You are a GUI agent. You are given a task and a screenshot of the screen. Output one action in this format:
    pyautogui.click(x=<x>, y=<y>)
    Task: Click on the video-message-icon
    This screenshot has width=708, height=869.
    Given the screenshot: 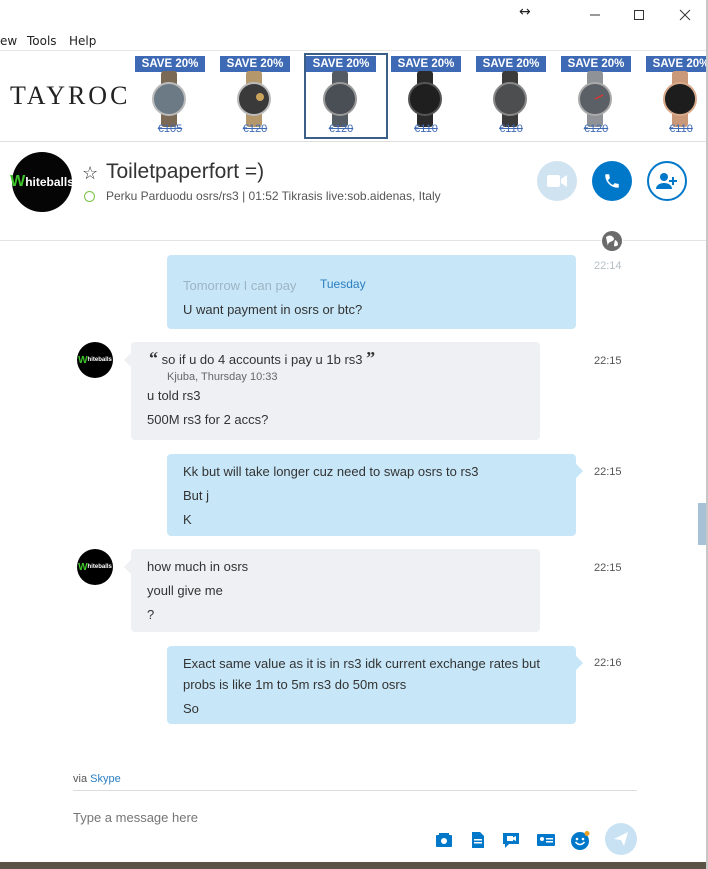 What is the action you would take?
    pyautogui.click(x=511, y=840)
    